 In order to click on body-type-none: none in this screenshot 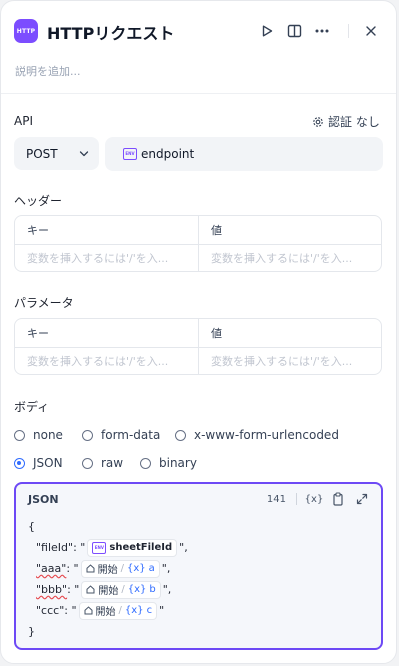, I will do `click(38, 435)`.